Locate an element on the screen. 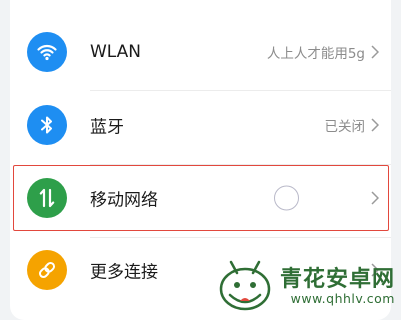 The width and height of the screenshot is (401, 320). wlan-value: 人上人才能用5g is located at coordinates (315, 54).